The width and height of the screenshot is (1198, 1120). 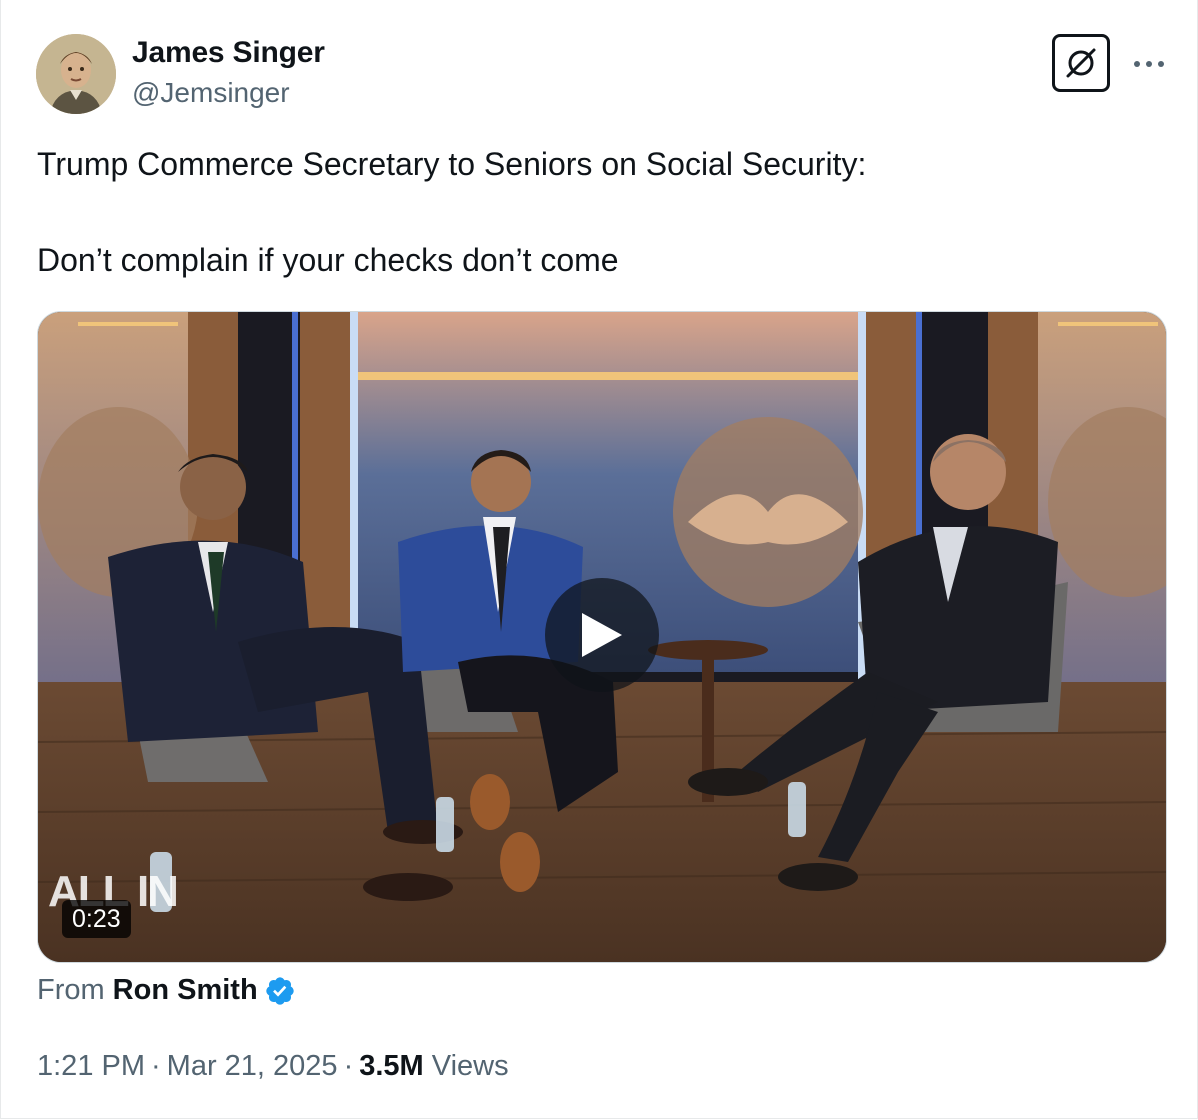 I want to click on from-label: From, so click(x=71, y=990).